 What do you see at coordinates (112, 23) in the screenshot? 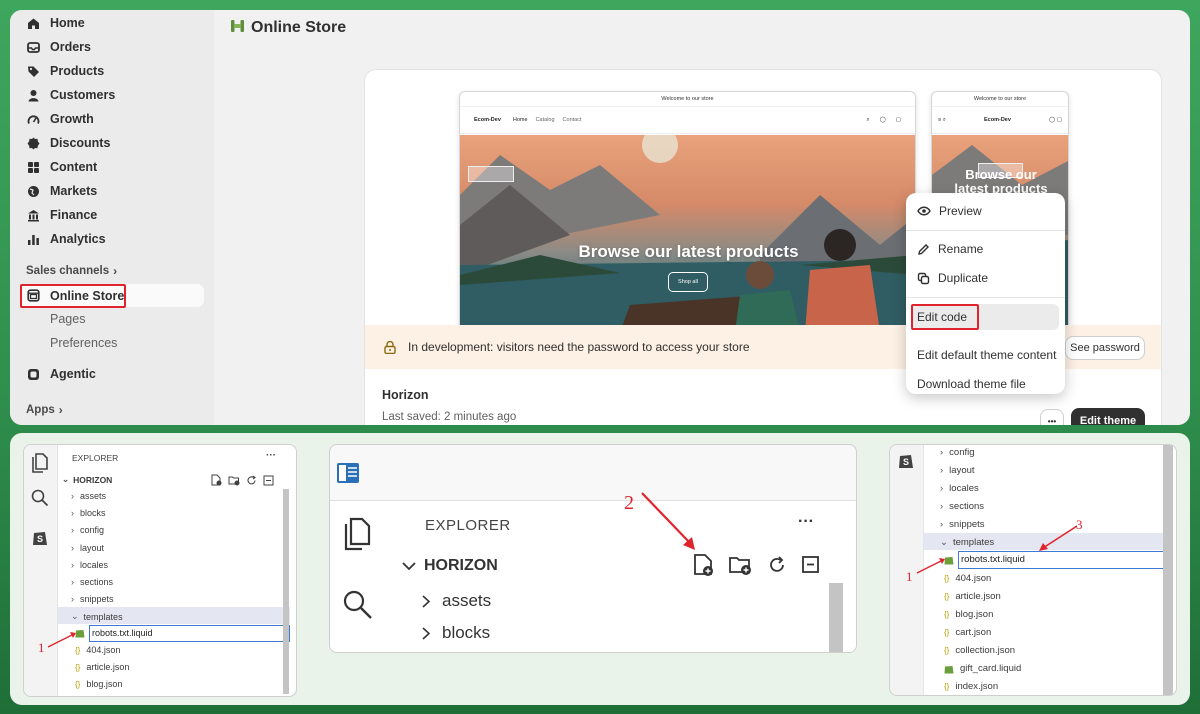
I see `sidebar-item-home: Home` at bounding box center [112, 23].